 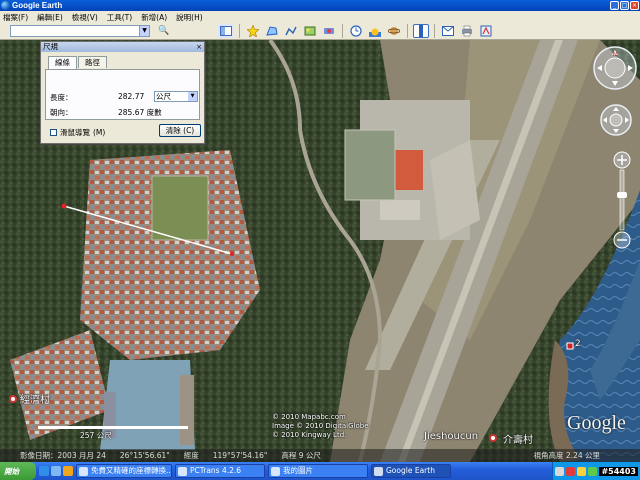 I want to click on tray-shield-icon, so click(x=571, y=471).